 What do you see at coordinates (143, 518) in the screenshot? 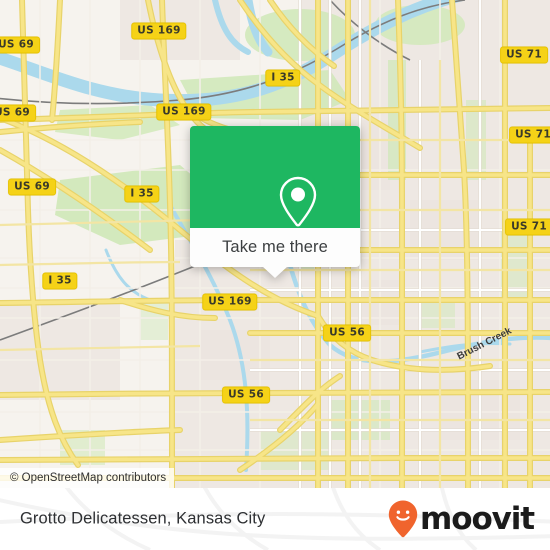
I see `place-title: Grotto Delicatessen, Kansas City` at bounding box center [143, 518].